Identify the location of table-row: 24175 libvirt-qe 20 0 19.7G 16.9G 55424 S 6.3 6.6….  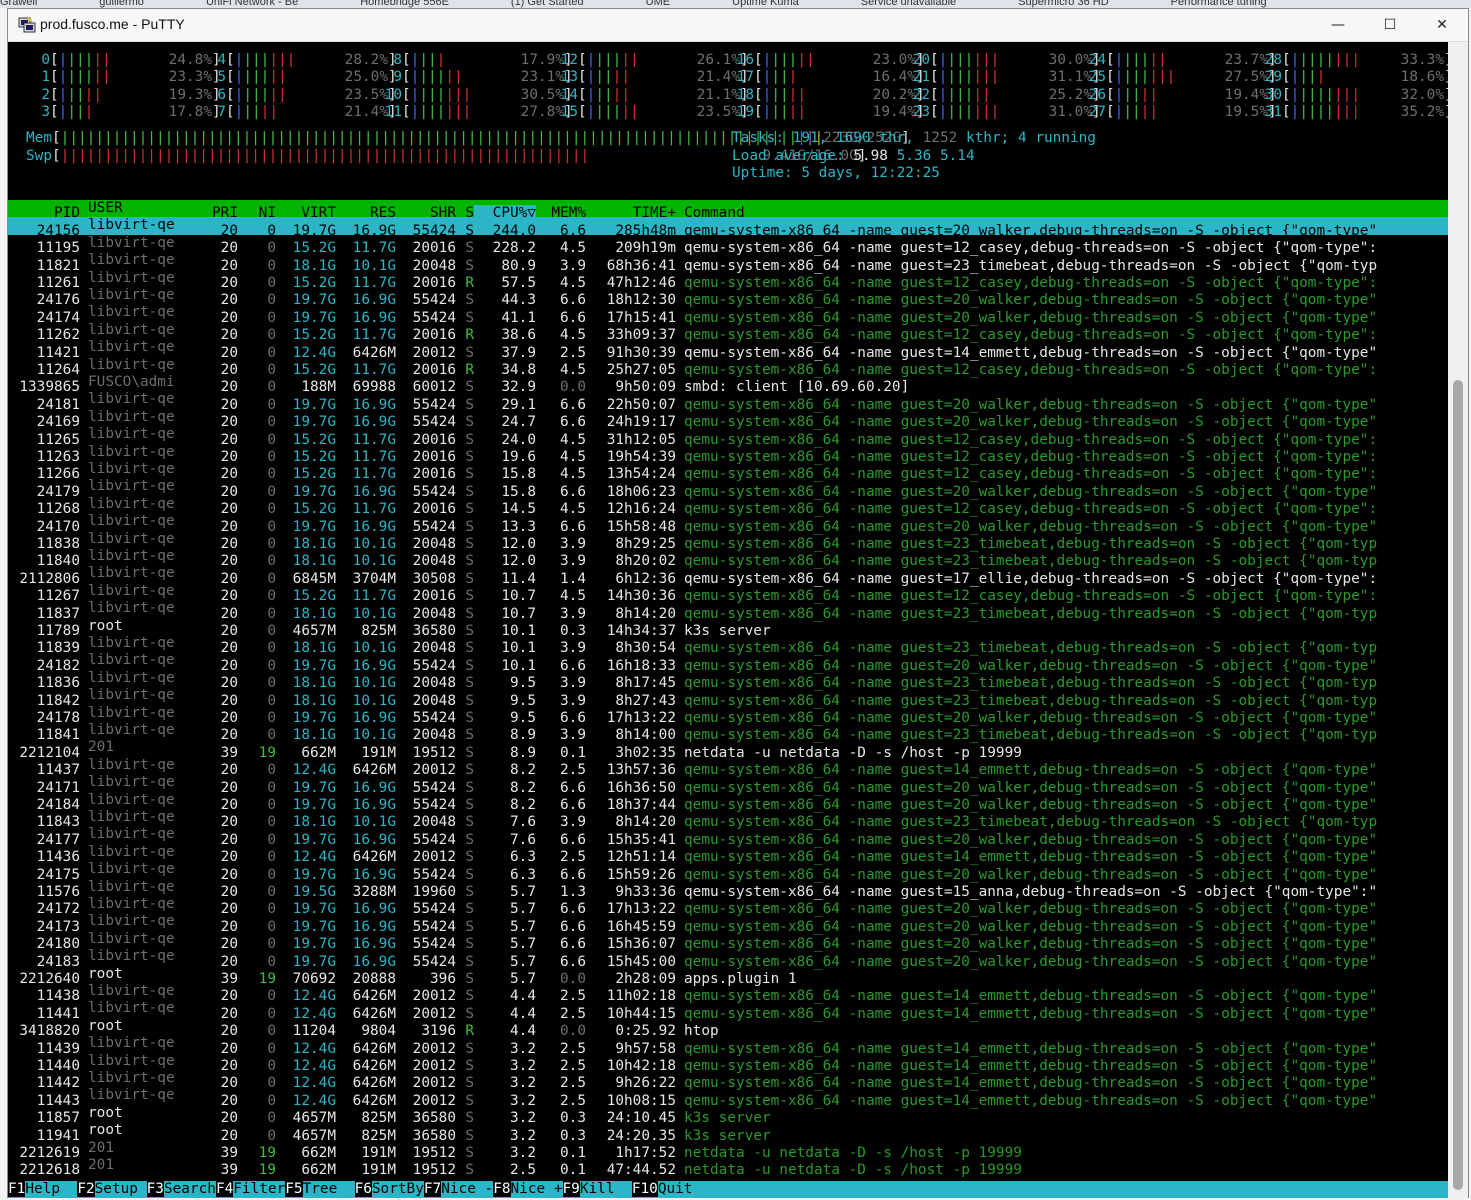
(728, 871).